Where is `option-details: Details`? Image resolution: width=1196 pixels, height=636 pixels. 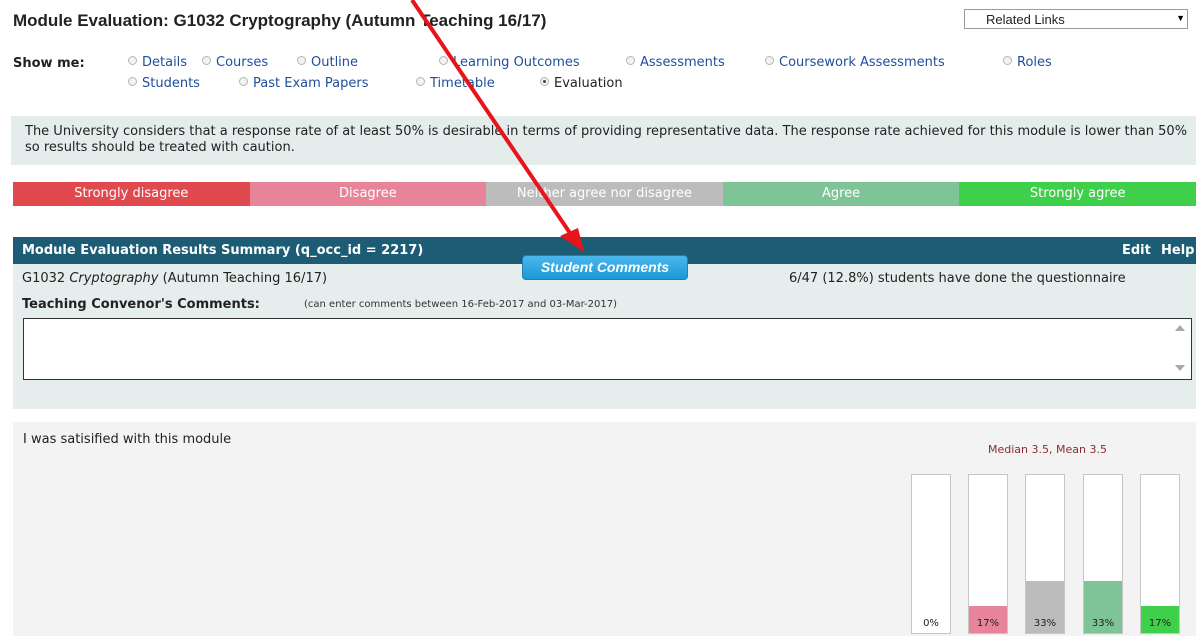
option-details: Details is located at coordinates (157, 62).